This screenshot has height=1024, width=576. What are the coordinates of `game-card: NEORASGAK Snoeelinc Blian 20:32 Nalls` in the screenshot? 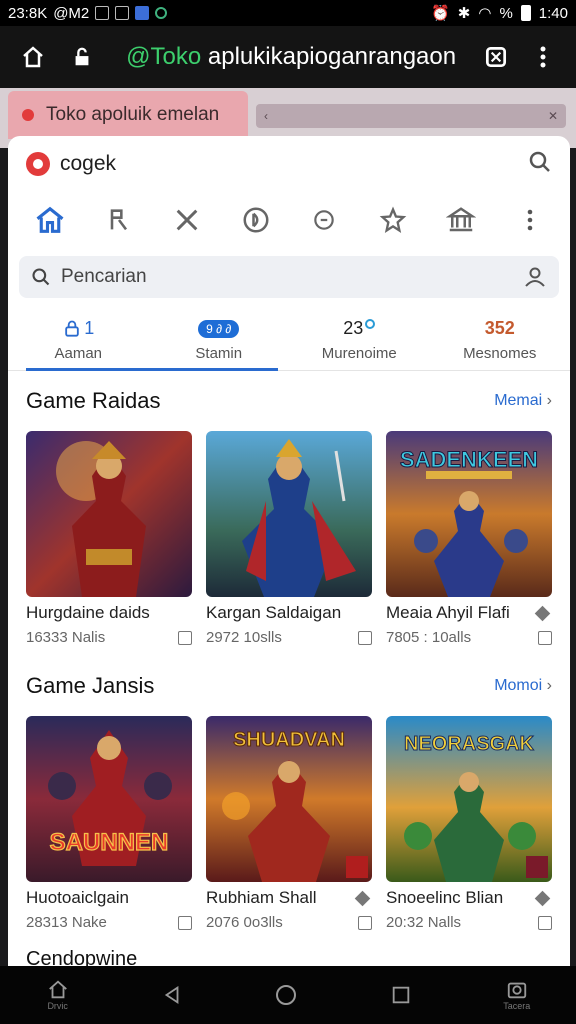 It's located at (469, 823).